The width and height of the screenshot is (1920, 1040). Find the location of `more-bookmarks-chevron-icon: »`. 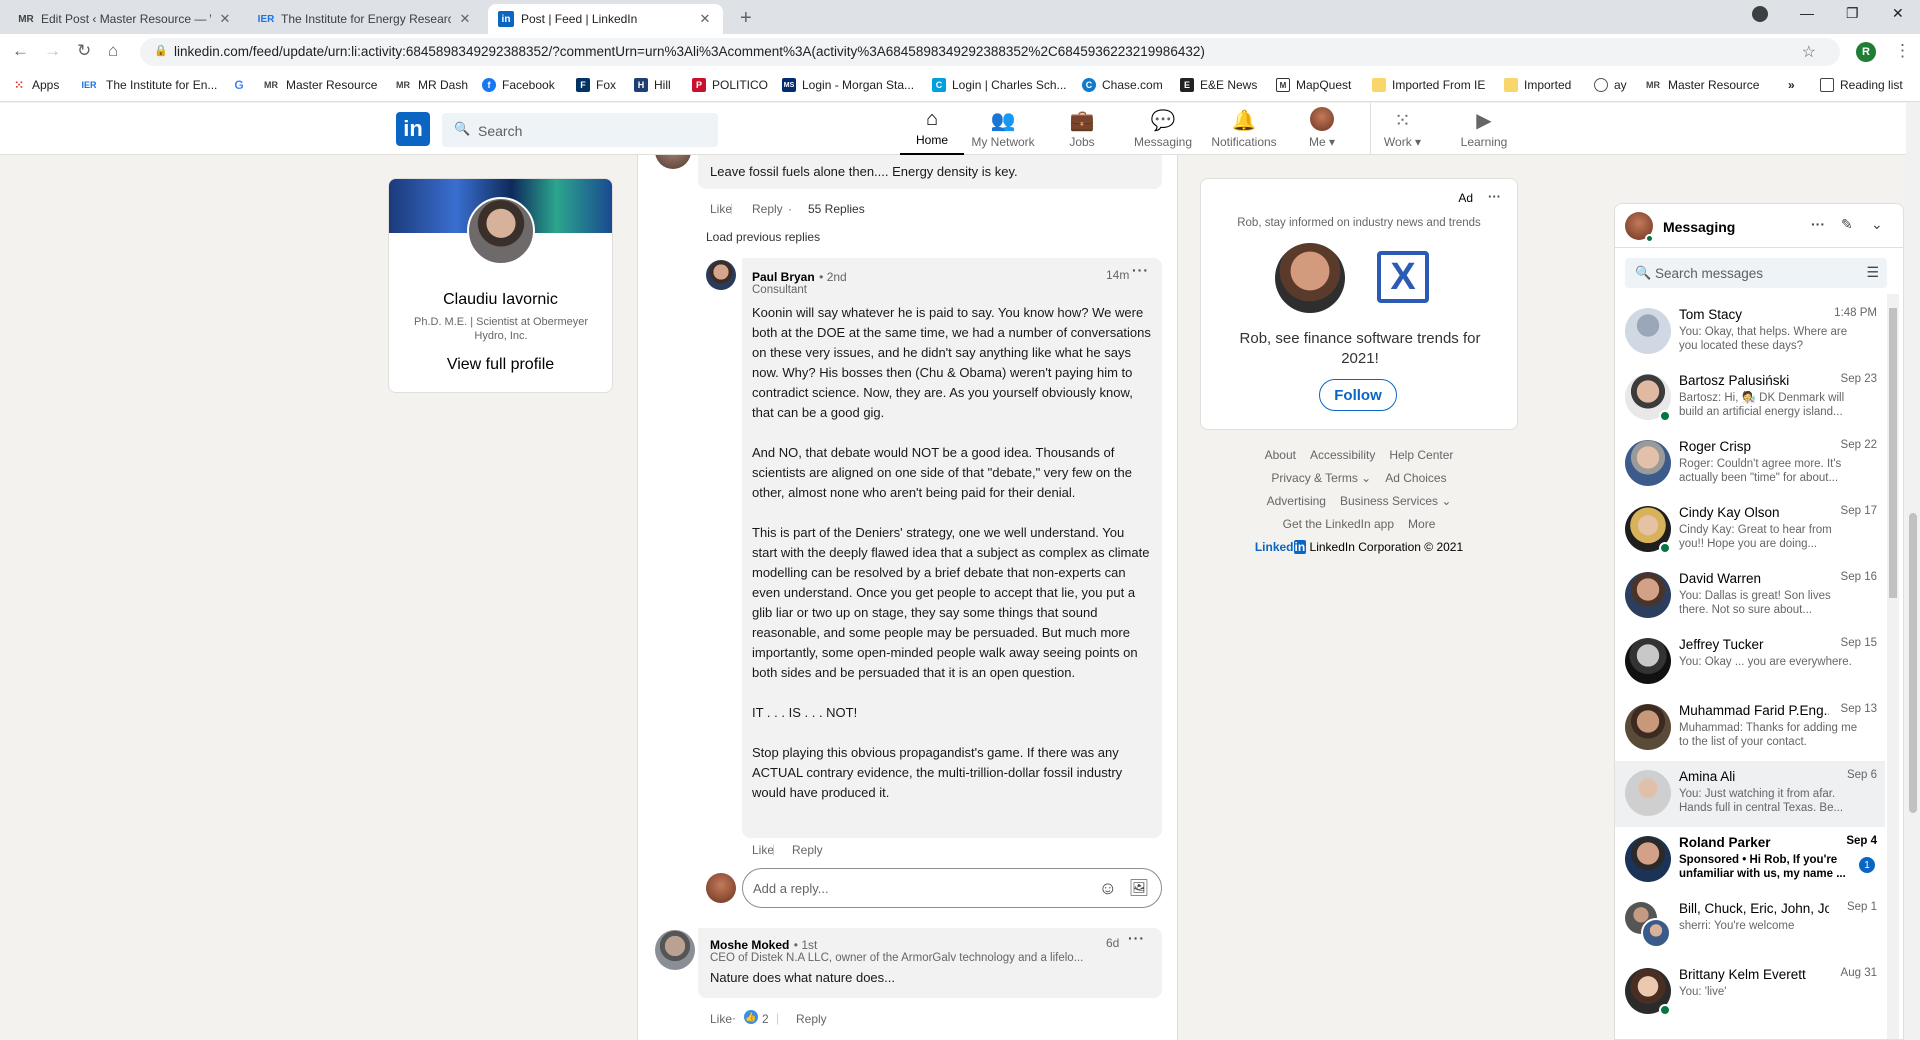

more-bookmarks-chevron-icon: » is located at coordinates (1791, 85).